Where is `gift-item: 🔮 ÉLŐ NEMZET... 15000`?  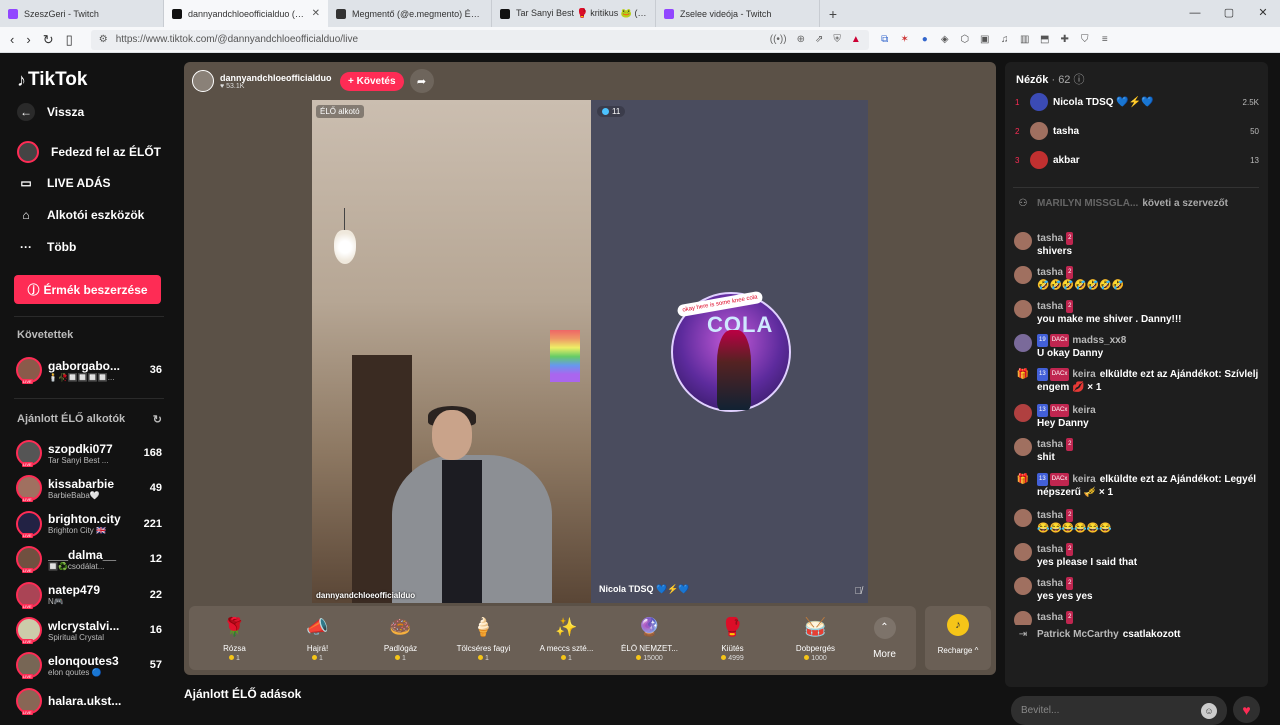
gift-item: 🔮 ÉLŐ NEMZET... 15000 is located at coordinates (649, 638).